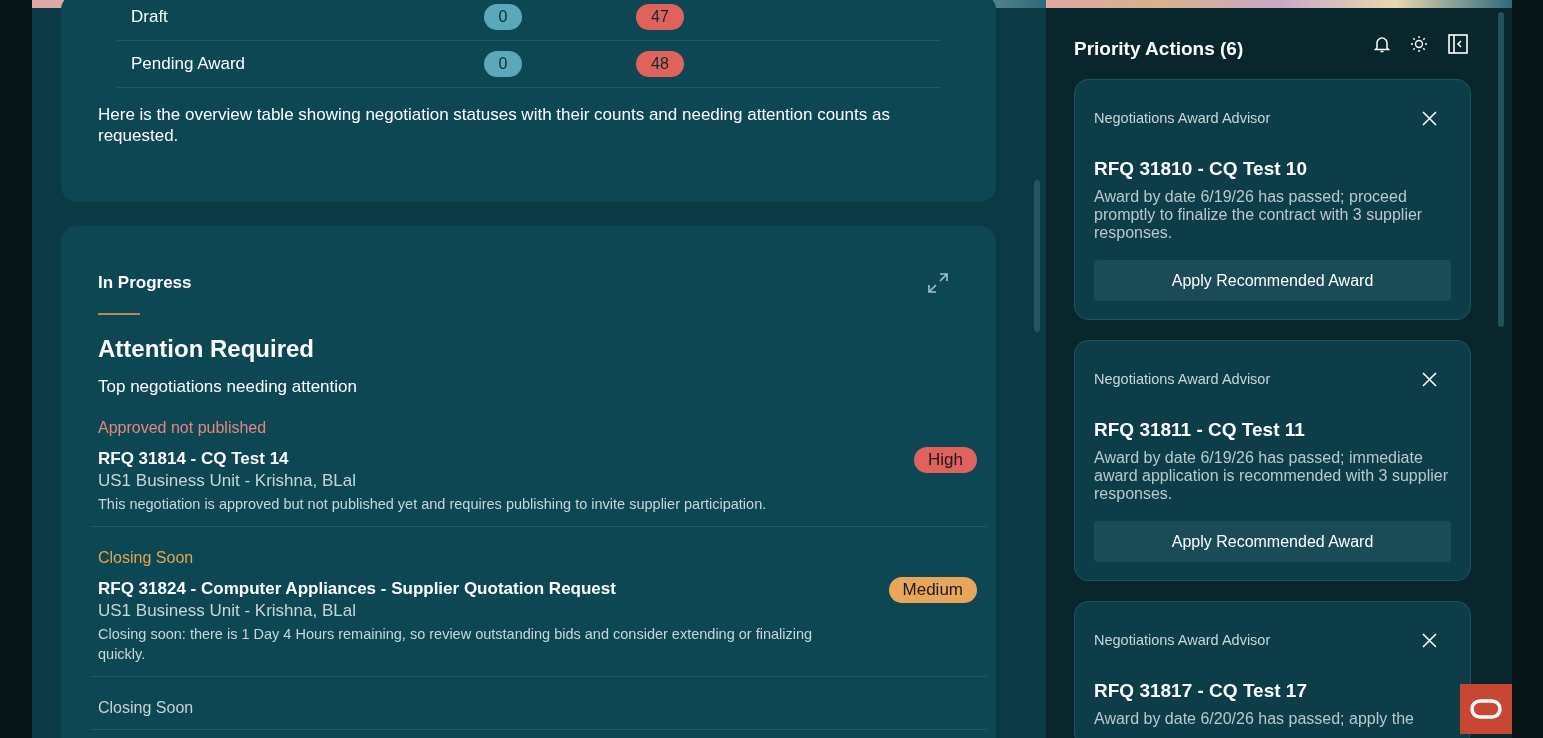 Image resolution: width=1543 pixels, height=738 pixels. I want to click on section-label: In Progress, so click(145, 283).